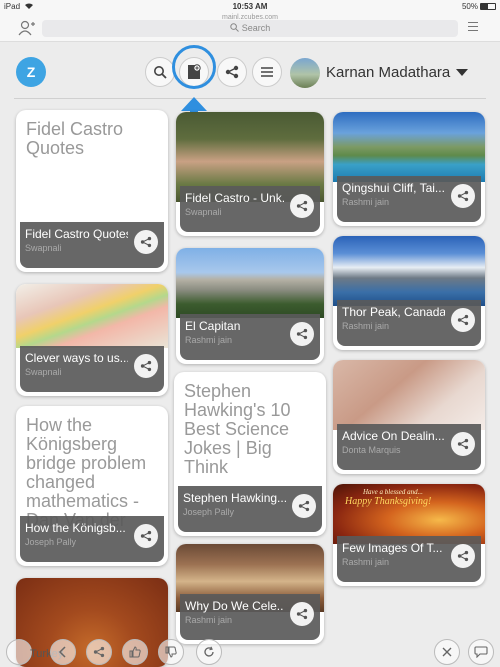  I want to click on logo-text: Z, so click(31, 72).